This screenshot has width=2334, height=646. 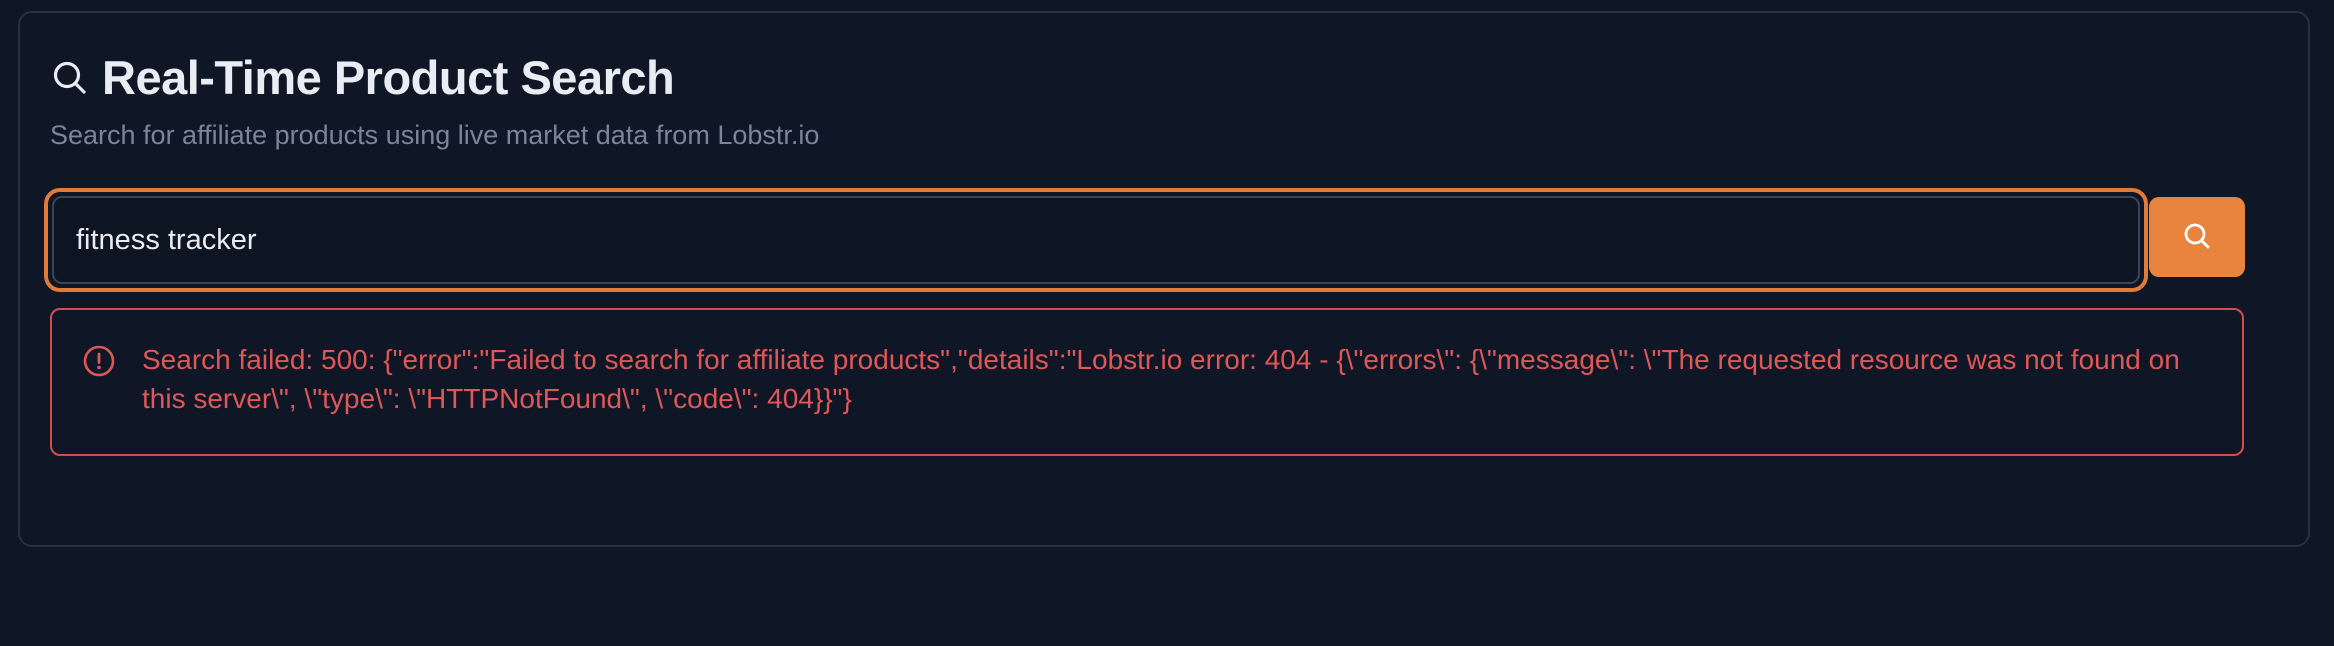 What do you see at coordinates (388, 77) in the screenshot?
I see `page-title: Real-Time Product Search` at bounding box center [388, 77].